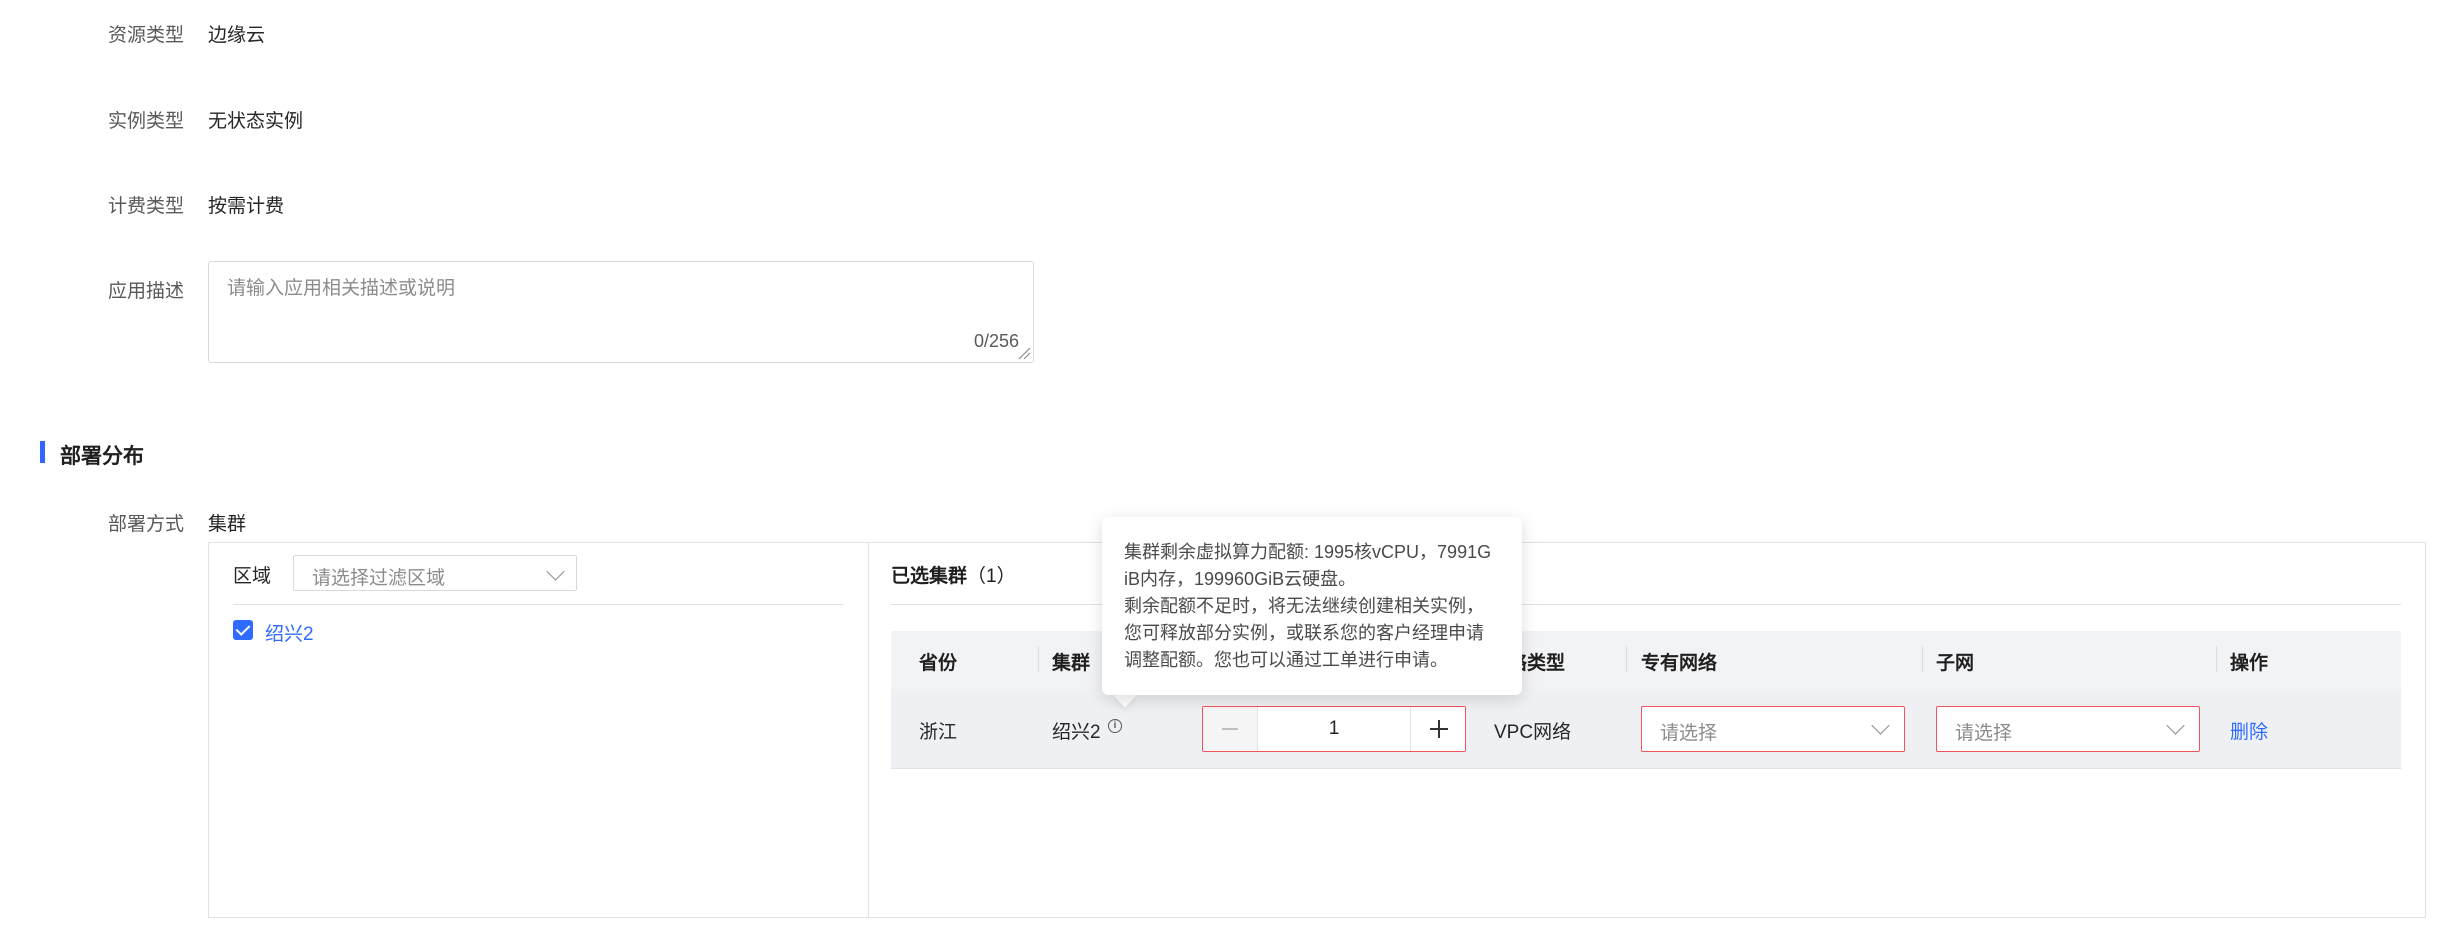  Describe the element at coordinates (256, 121) in the screenshot. I see `instance-type-value: 无状态实例` at that location.